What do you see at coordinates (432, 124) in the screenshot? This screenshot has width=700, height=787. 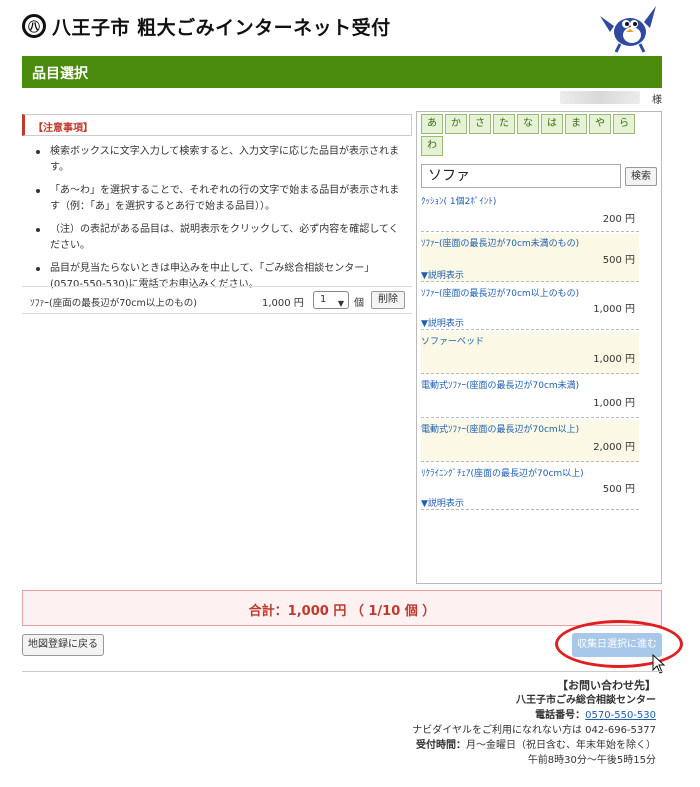 I see `kana-tab-a: あ` at bounding box center [432, 124].